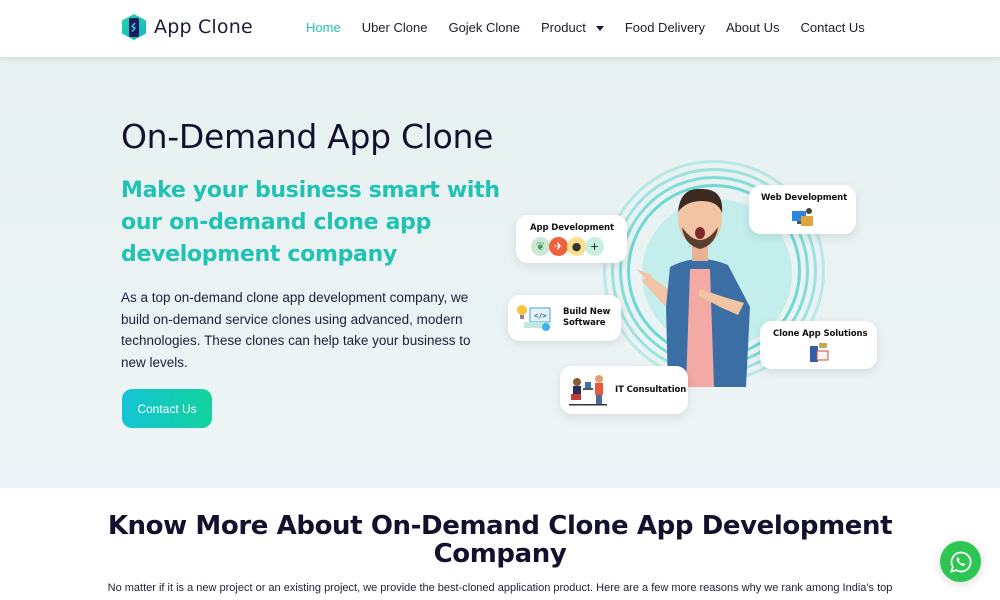 This screenshot has width=1000, height=600. I want to click on server-code-icon, so click(819, 352).